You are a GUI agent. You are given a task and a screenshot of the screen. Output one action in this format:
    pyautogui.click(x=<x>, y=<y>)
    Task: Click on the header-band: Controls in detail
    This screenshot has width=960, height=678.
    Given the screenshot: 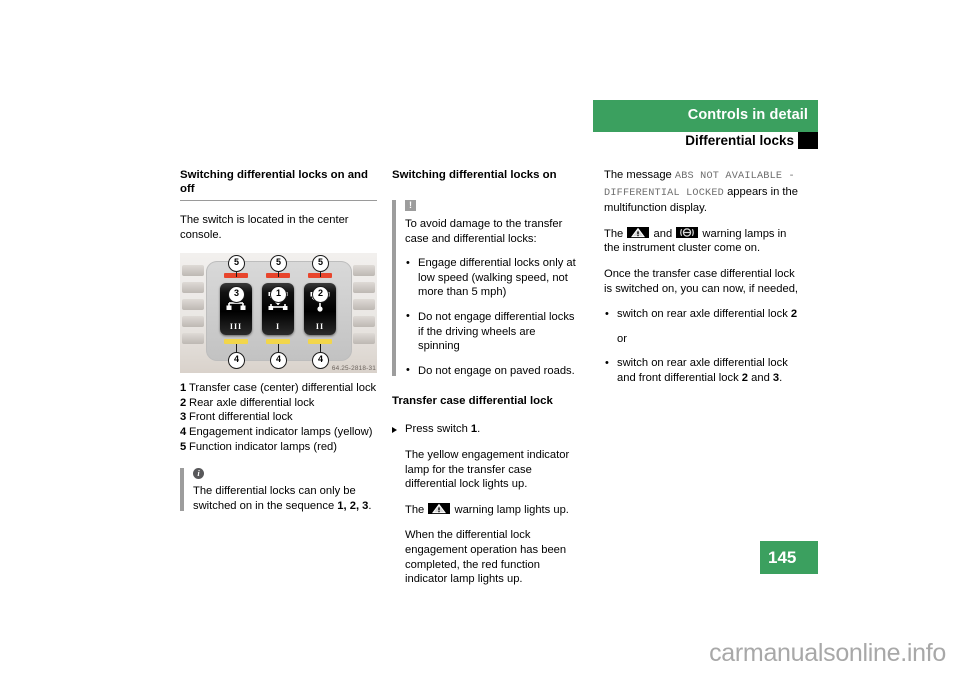 What is the action you would take?
    pyautogui.click(x=705, y=116)
    